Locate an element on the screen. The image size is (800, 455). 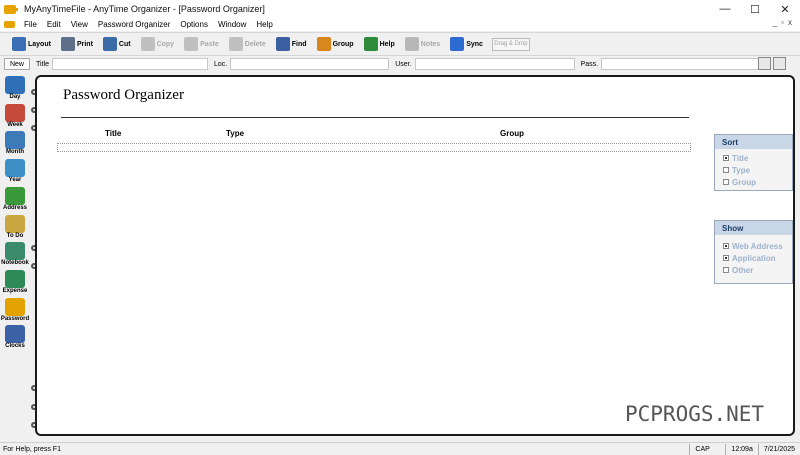
option-label: Group is located at coordinates (744, 182).